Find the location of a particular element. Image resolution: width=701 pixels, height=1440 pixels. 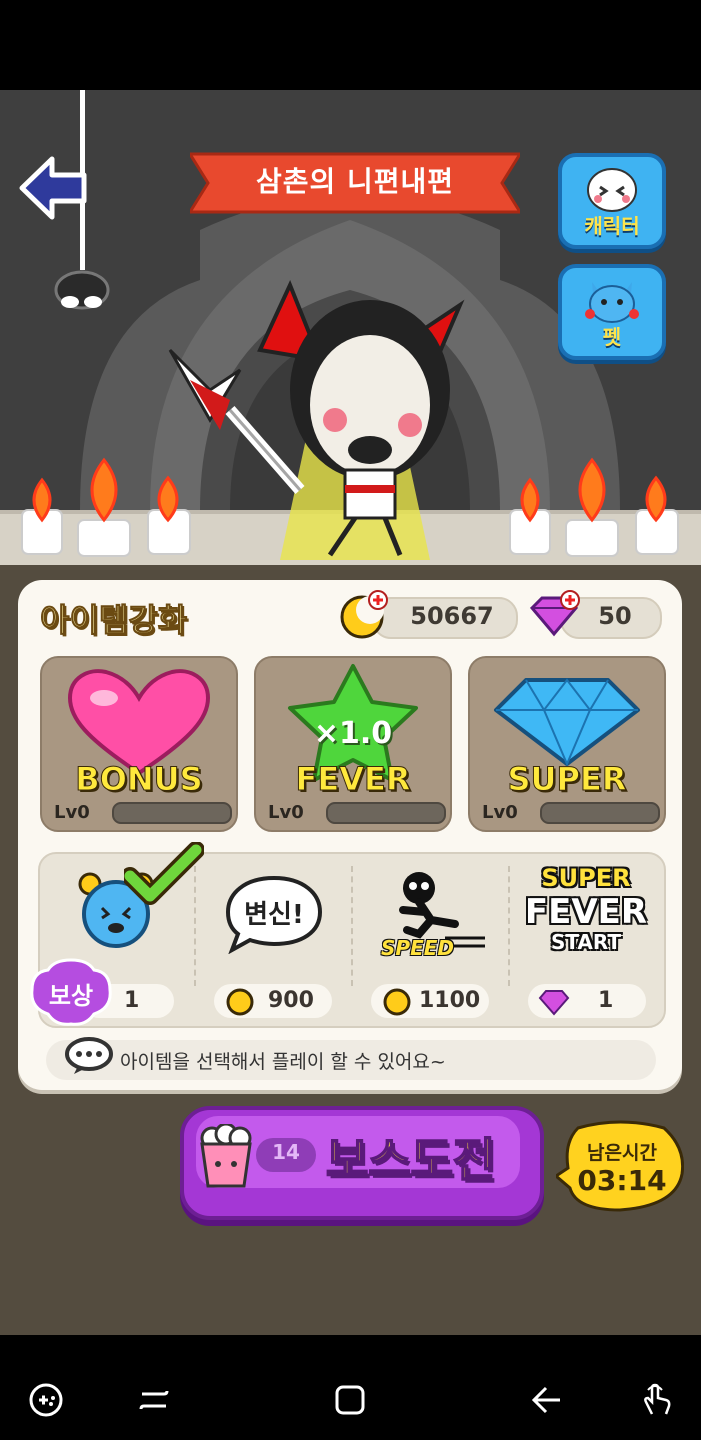

back-button is located at coordinates (53, 188).